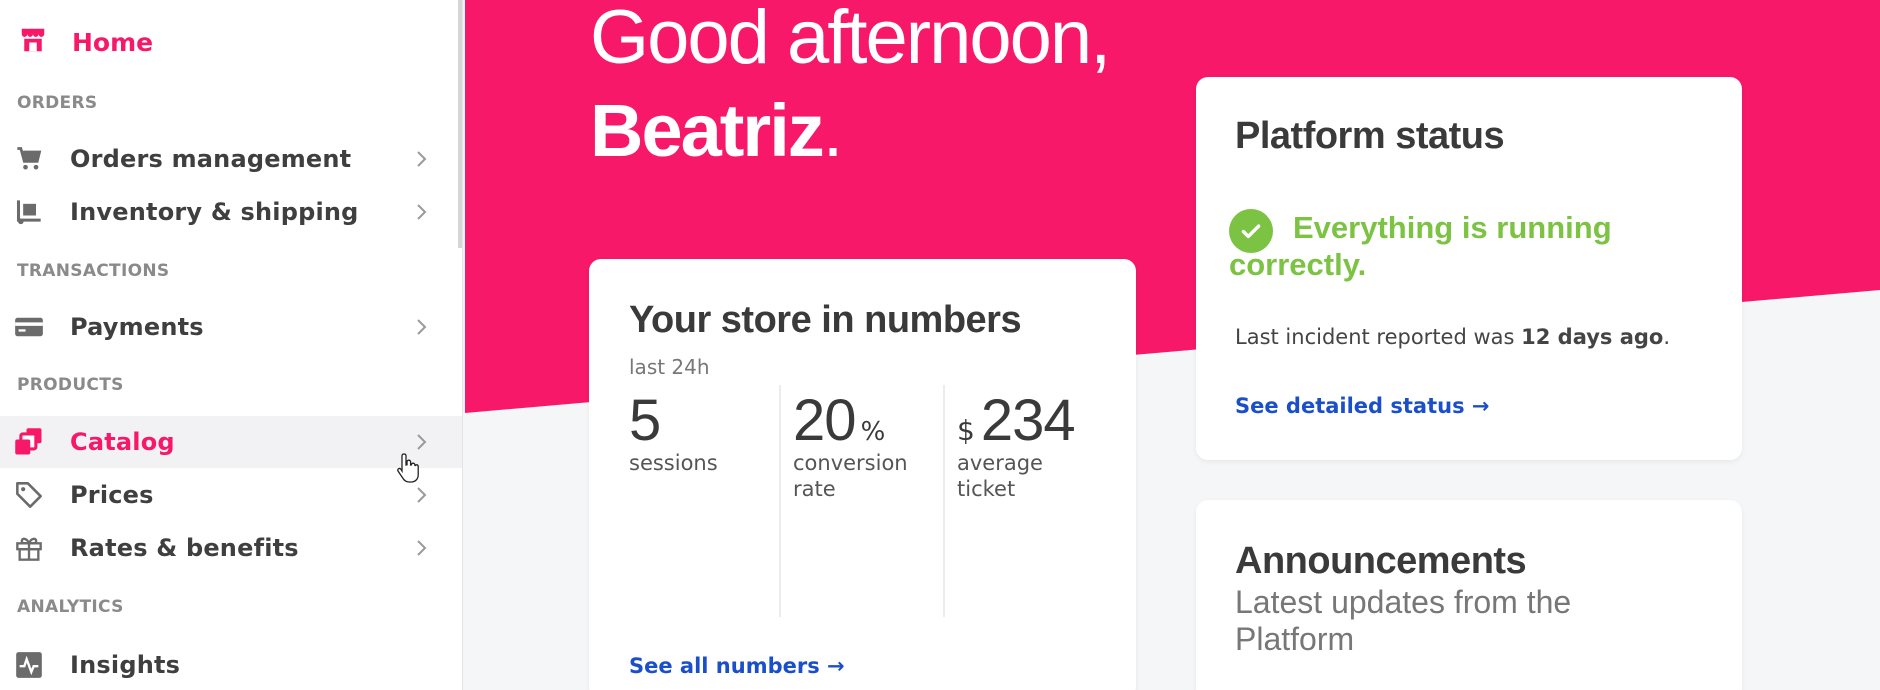 This screenshot has height=690, width=1880. Describe the element at coordinates (850, 40) in the screenshot. I see `greeting-text: Good afternoon,` at that location.